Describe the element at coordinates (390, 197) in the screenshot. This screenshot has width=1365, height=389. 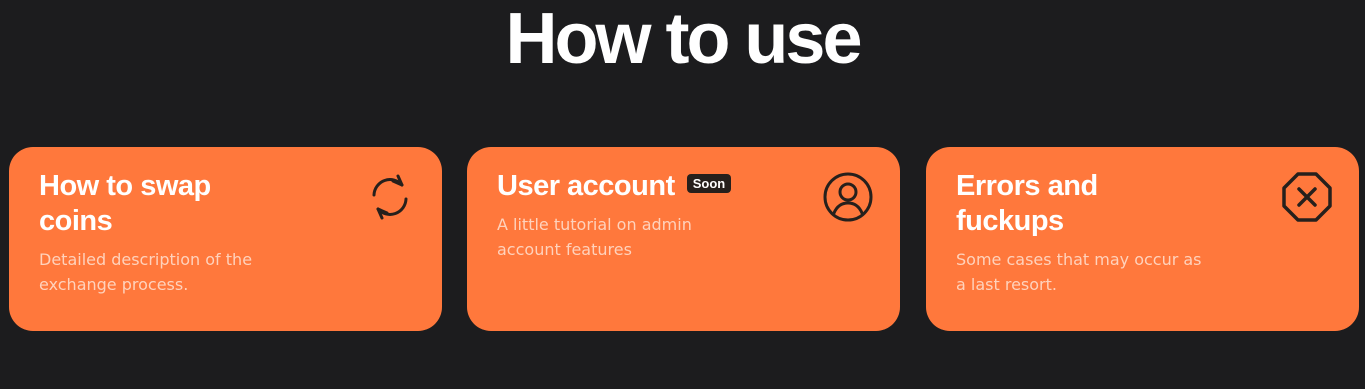
I see `refresh-icon` at that location.